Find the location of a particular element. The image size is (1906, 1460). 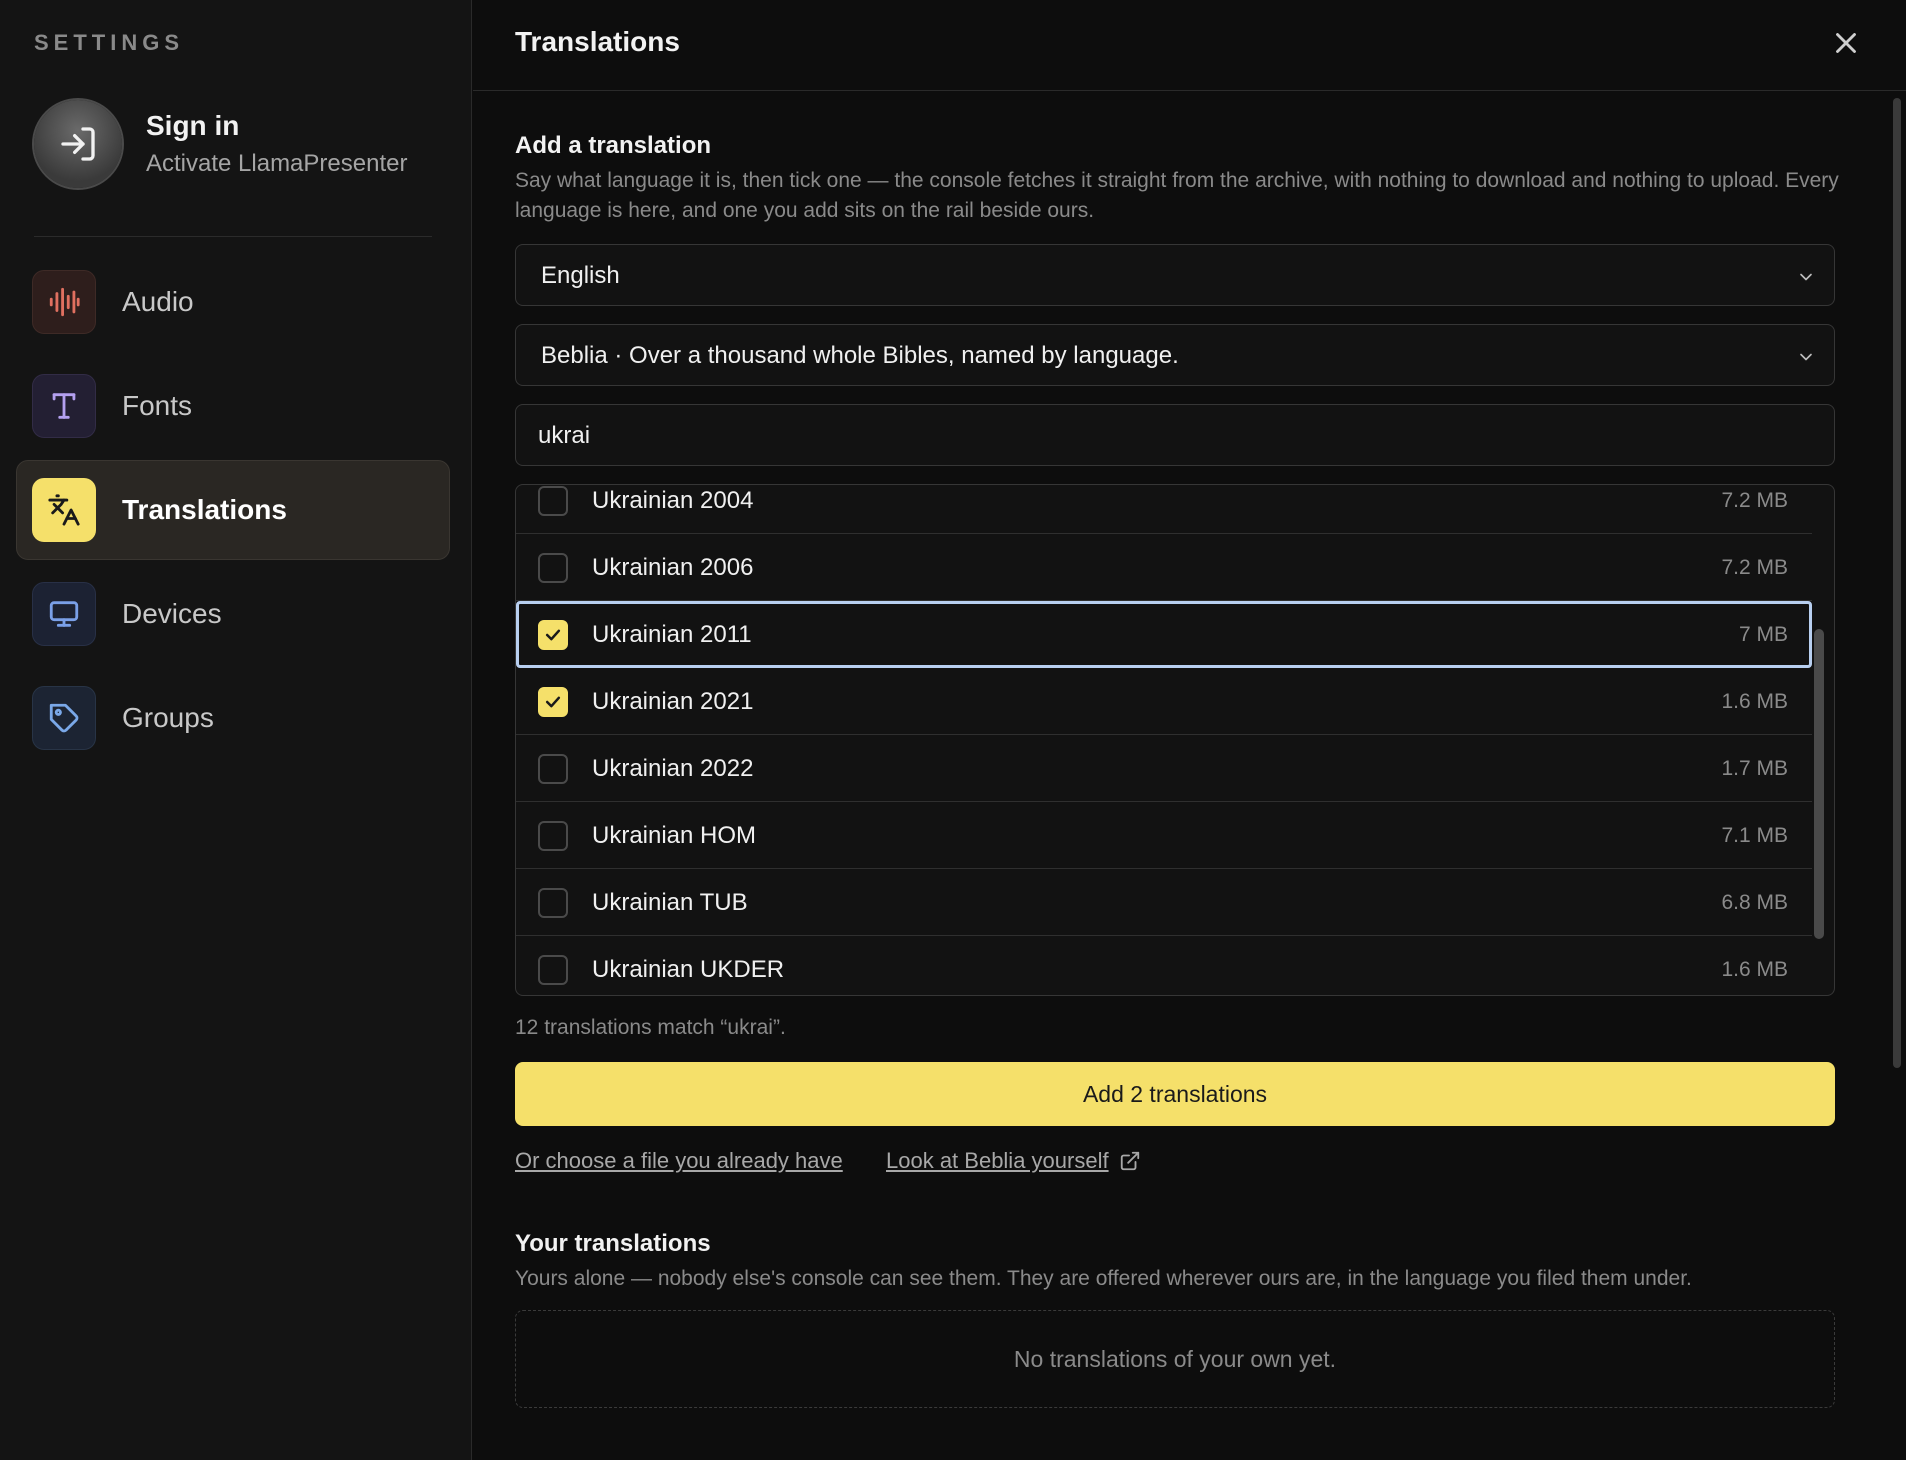

page-title: Translations is located at coordinates (597, 41).